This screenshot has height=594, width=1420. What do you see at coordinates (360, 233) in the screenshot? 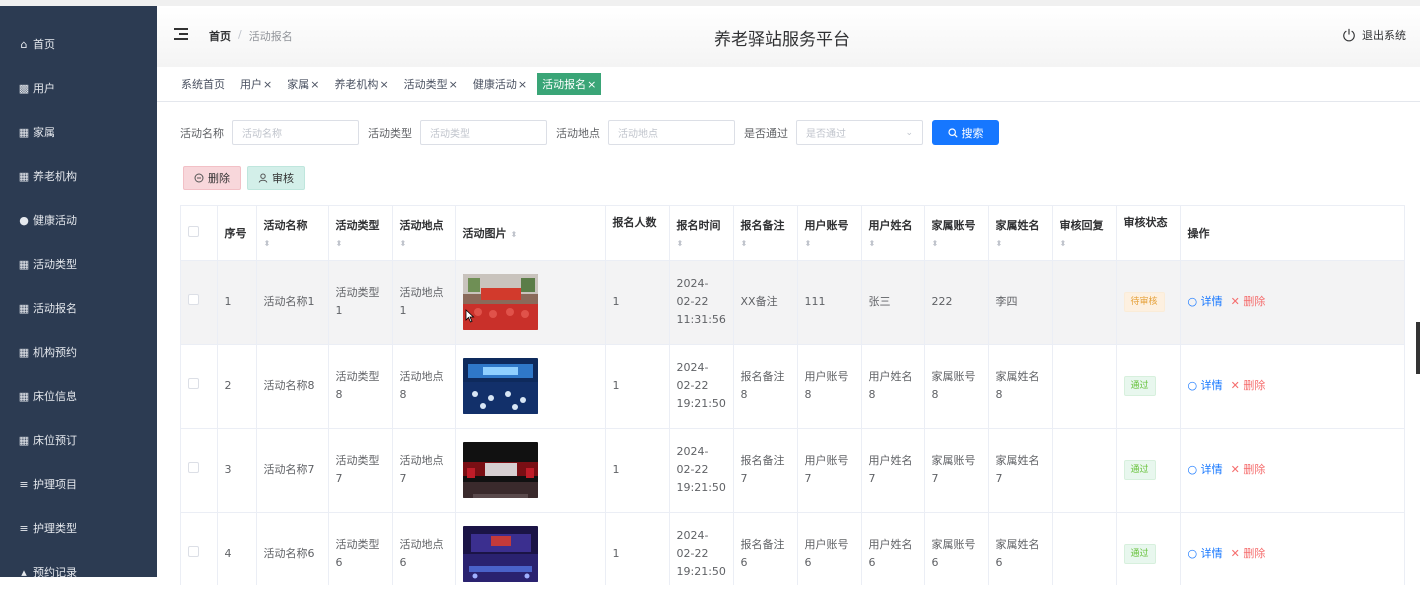
I see `column-header: 活动类型 ⬍` at bounding box center [360, 233].